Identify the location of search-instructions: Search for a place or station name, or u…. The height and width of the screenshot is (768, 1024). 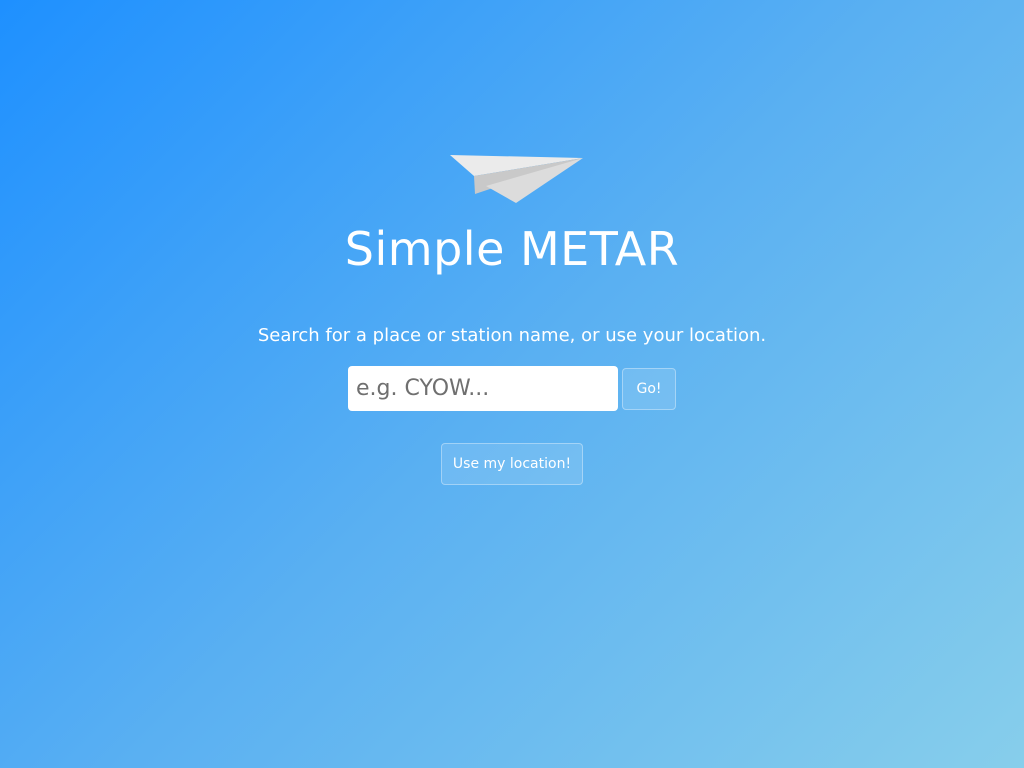
(512, 335).